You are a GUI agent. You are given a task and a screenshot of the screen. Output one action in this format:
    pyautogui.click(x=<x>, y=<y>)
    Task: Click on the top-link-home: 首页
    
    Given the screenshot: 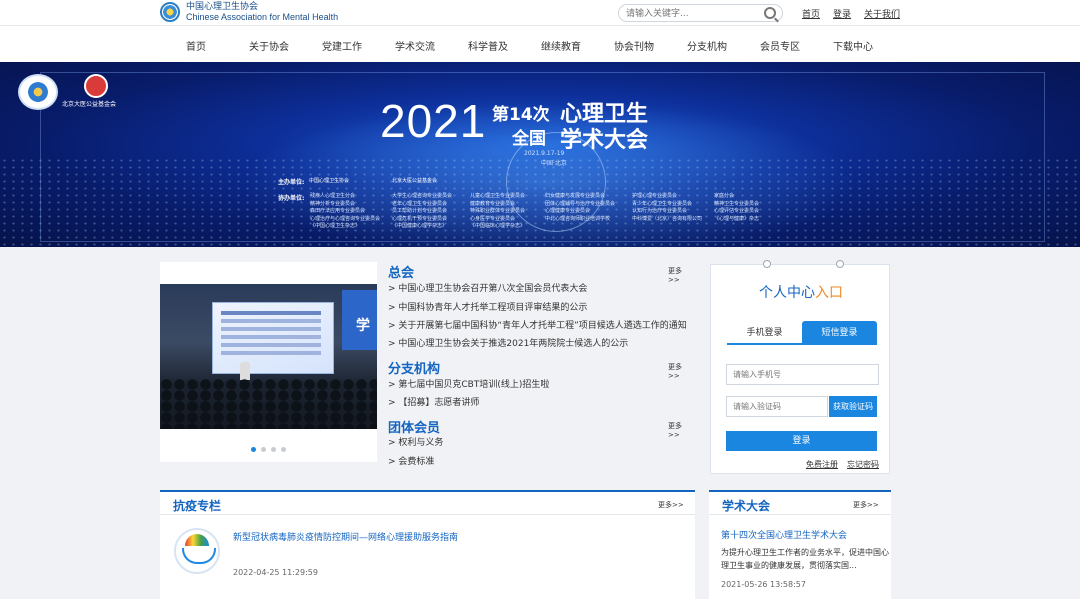 What is the action you would take?
    pyautogui.click(x=811, y=13)
    